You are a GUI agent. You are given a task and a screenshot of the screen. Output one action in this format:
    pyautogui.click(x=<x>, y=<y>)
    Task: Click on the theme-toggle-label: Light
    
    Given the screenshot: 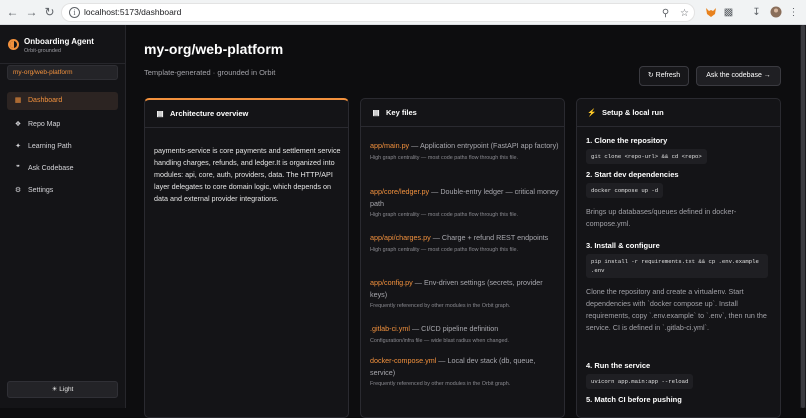 What is the action you would take?
    pyautogui.click(x=66, y=389)
    